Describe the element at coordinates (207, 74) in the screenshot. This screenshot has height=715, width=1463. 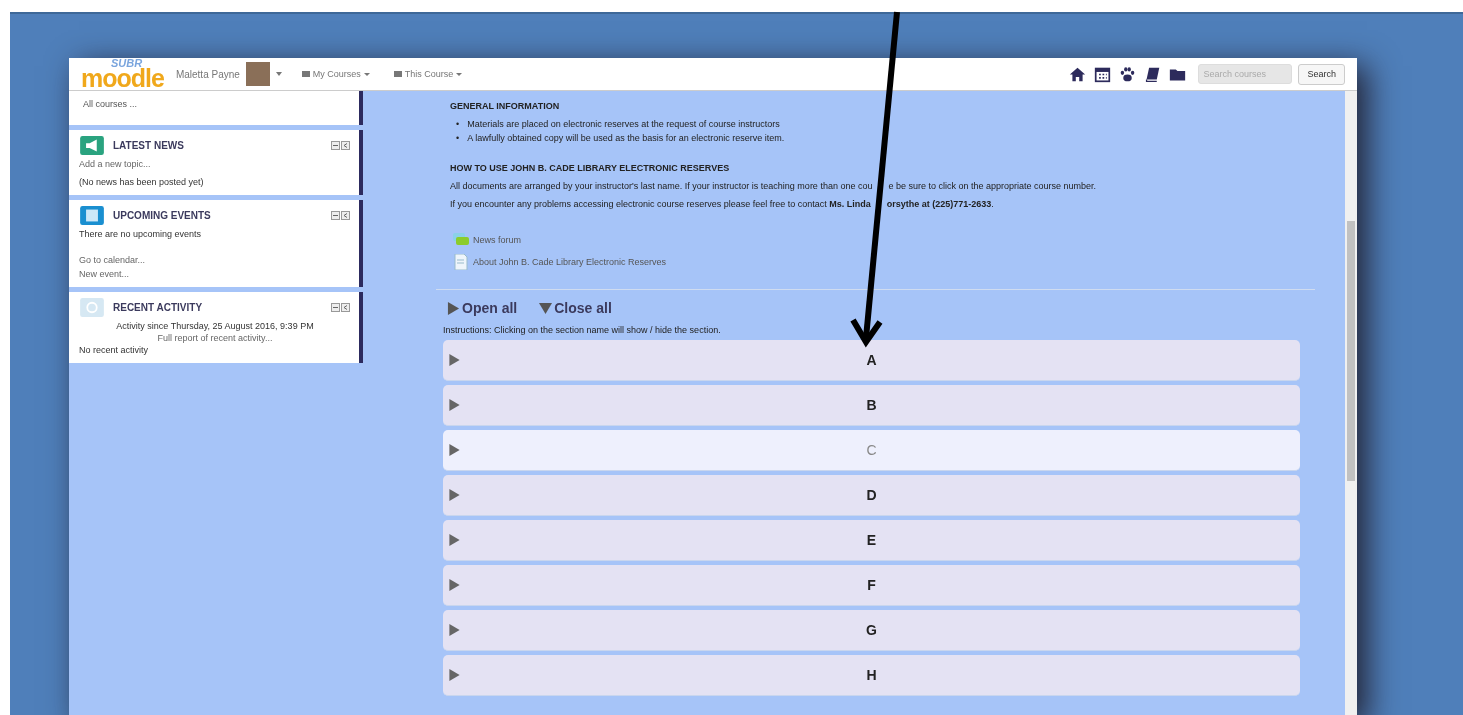
I see `user-menu: Maletta Payne` at that location.